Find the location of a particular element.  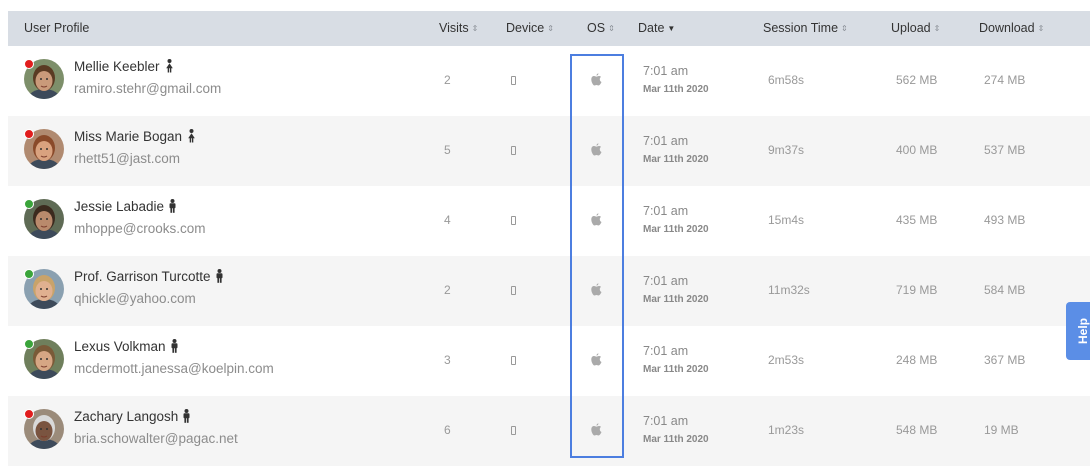

upload-value: 562 MB is located at coordinates (917, 80).